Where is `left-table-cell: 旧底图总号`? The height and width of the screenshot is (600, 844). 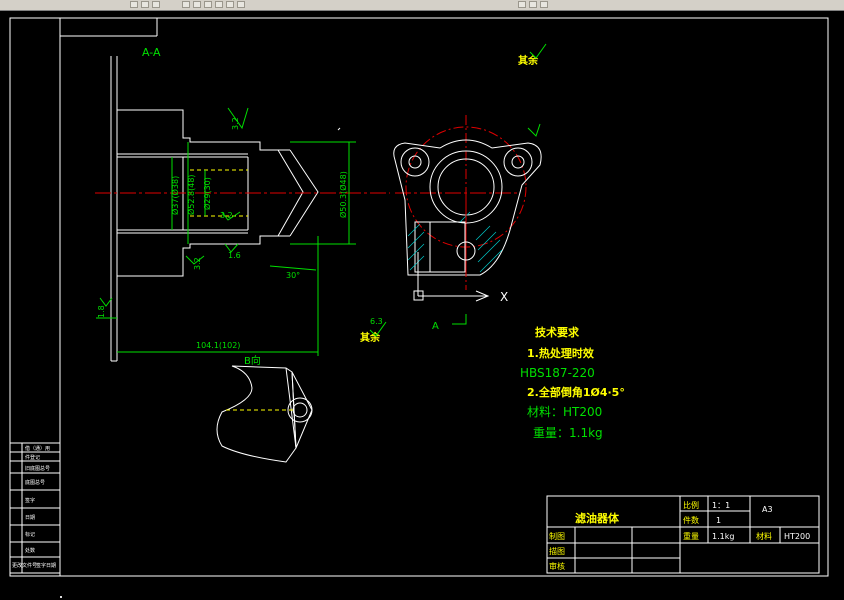
left-table-cell: 旧底图总号 is located at coordinates (37, 468).